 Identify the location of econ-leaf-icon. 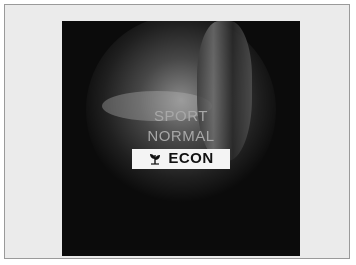
(155, 159).